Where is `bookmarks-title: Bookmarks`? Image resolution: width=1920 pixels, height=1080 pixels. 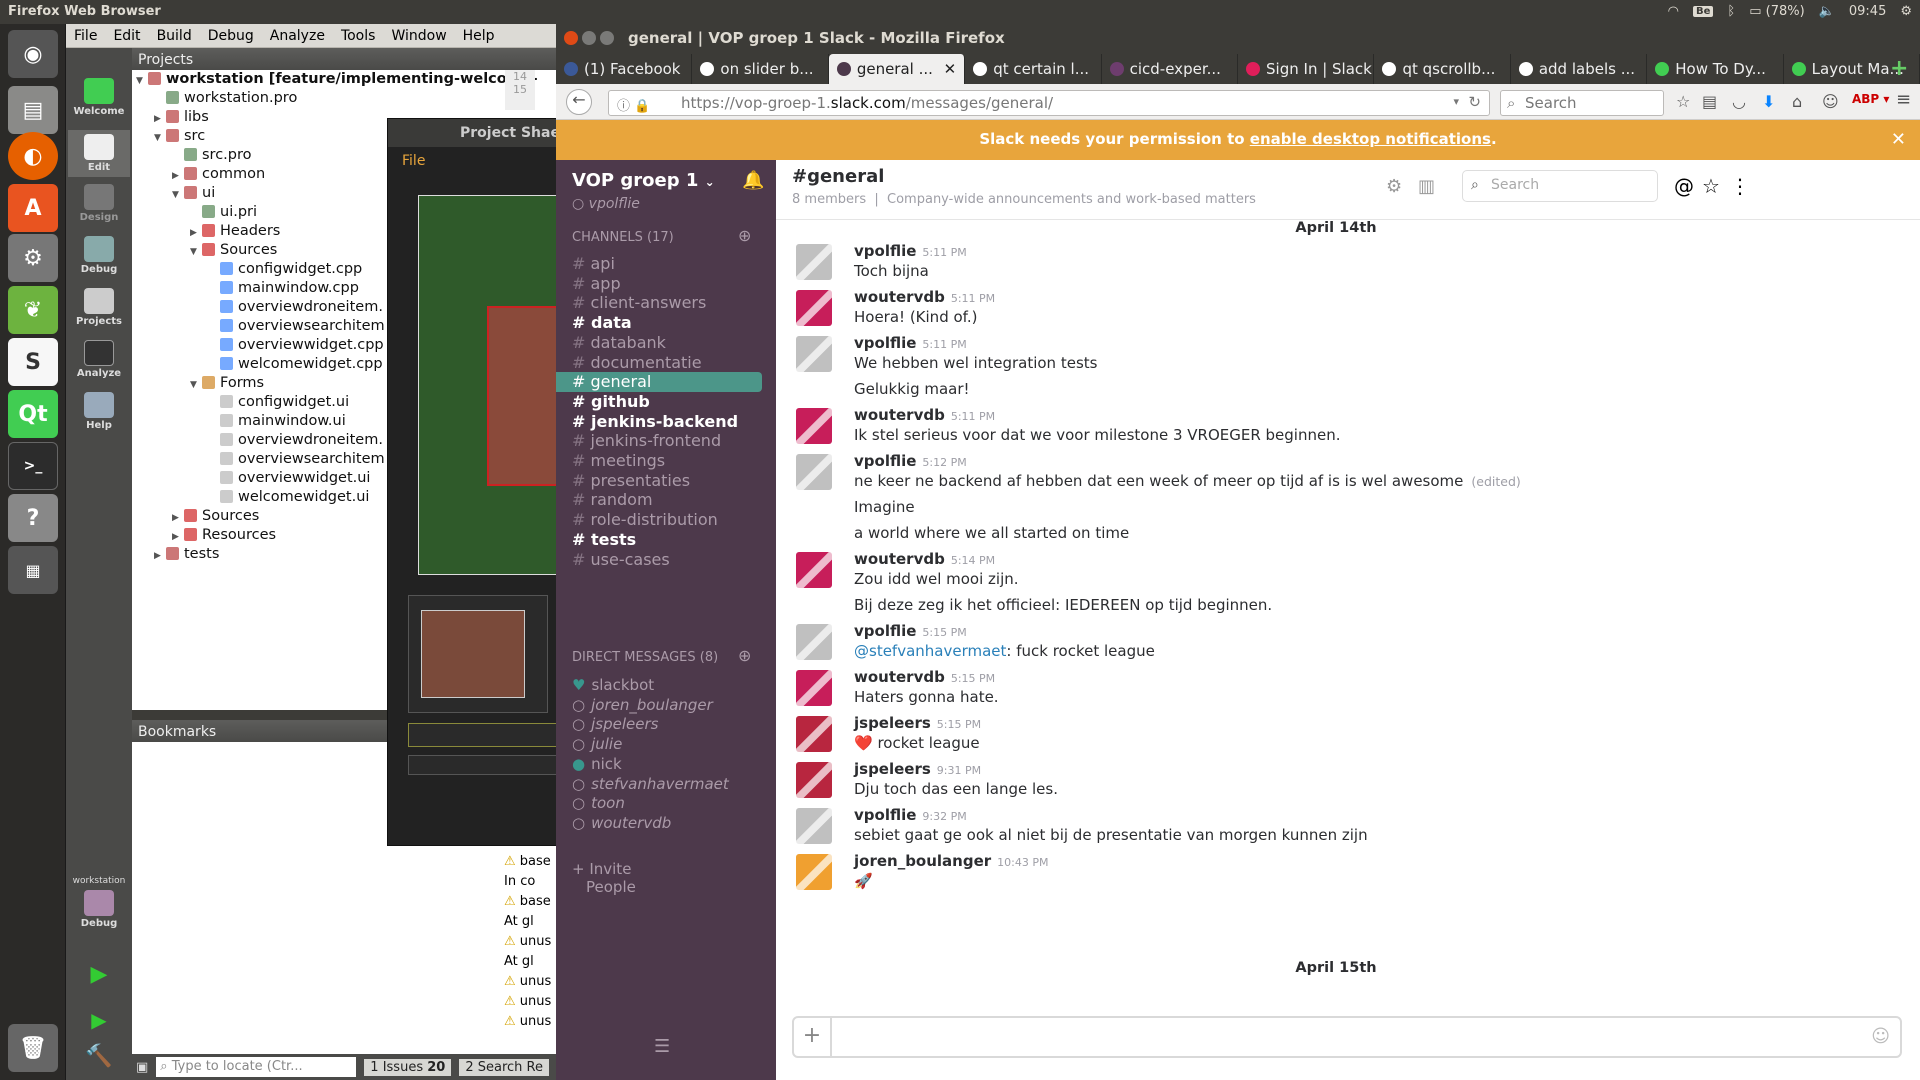 bookmarks-title: Bookmarks is located at coordinates (177, 732).